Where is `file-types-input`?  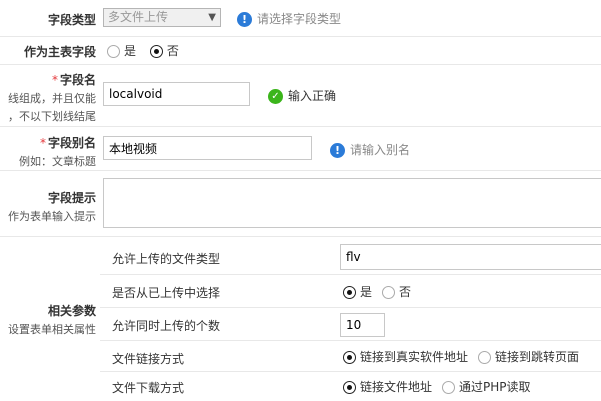 file-types-input is located at coordinates (470, 256).